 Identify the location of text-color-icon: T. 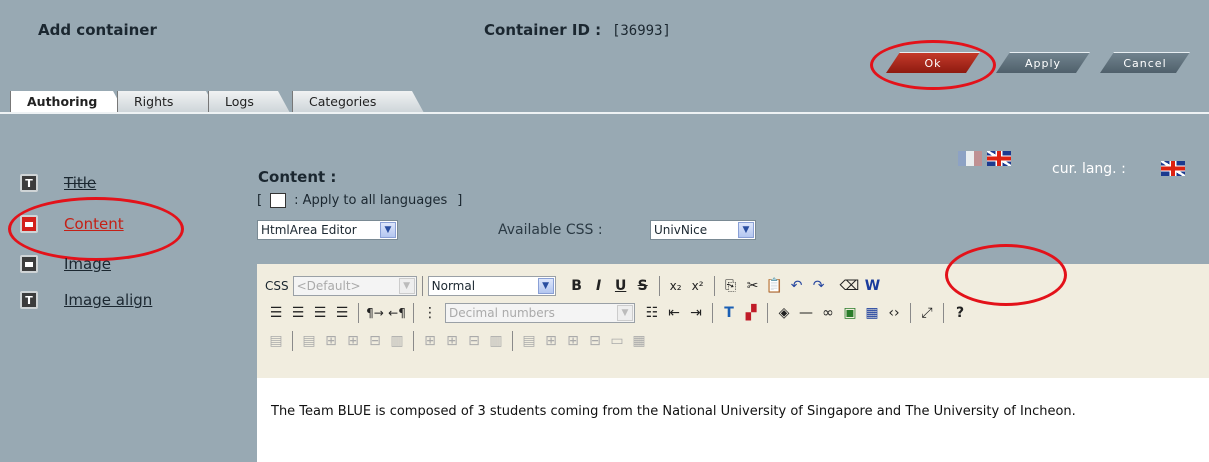
(729, 313).